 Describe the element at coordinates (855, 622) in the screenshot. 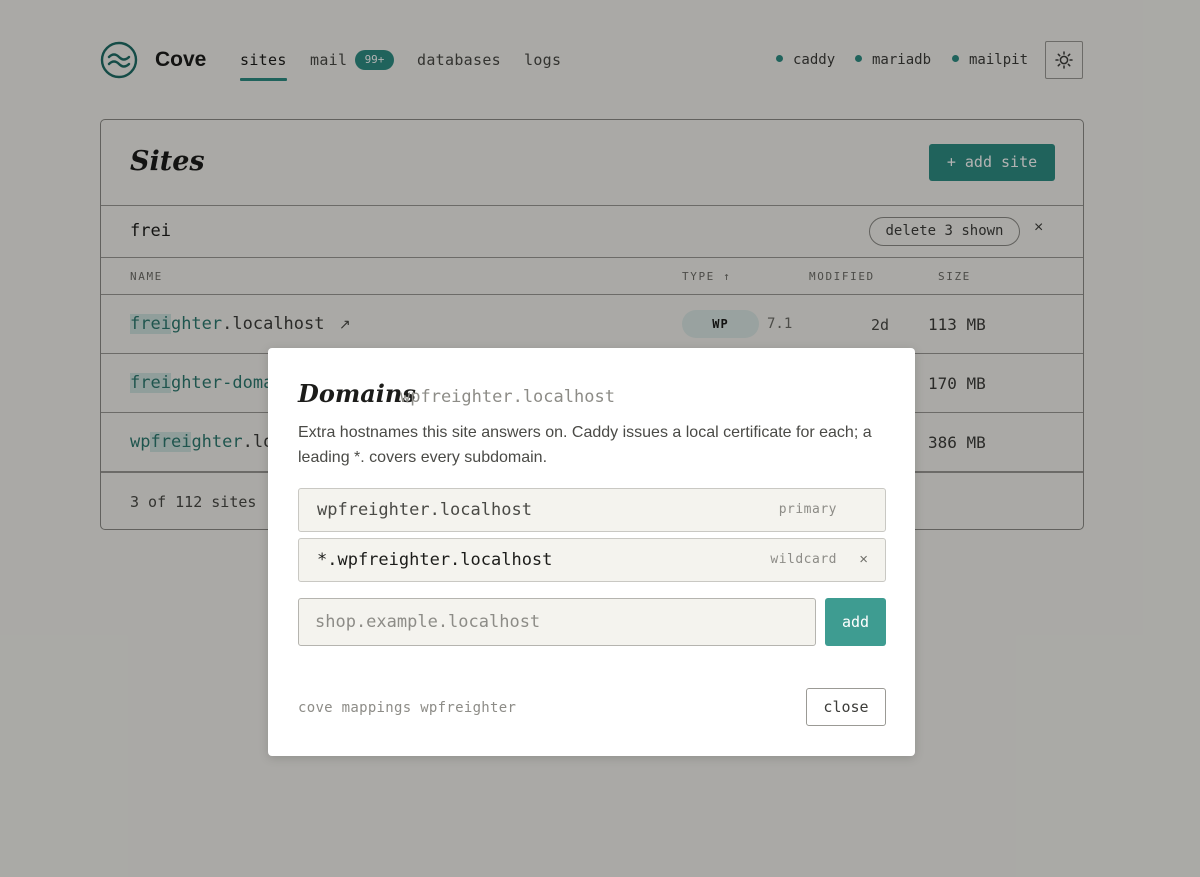

I see `add-domain-button: add` at that location.